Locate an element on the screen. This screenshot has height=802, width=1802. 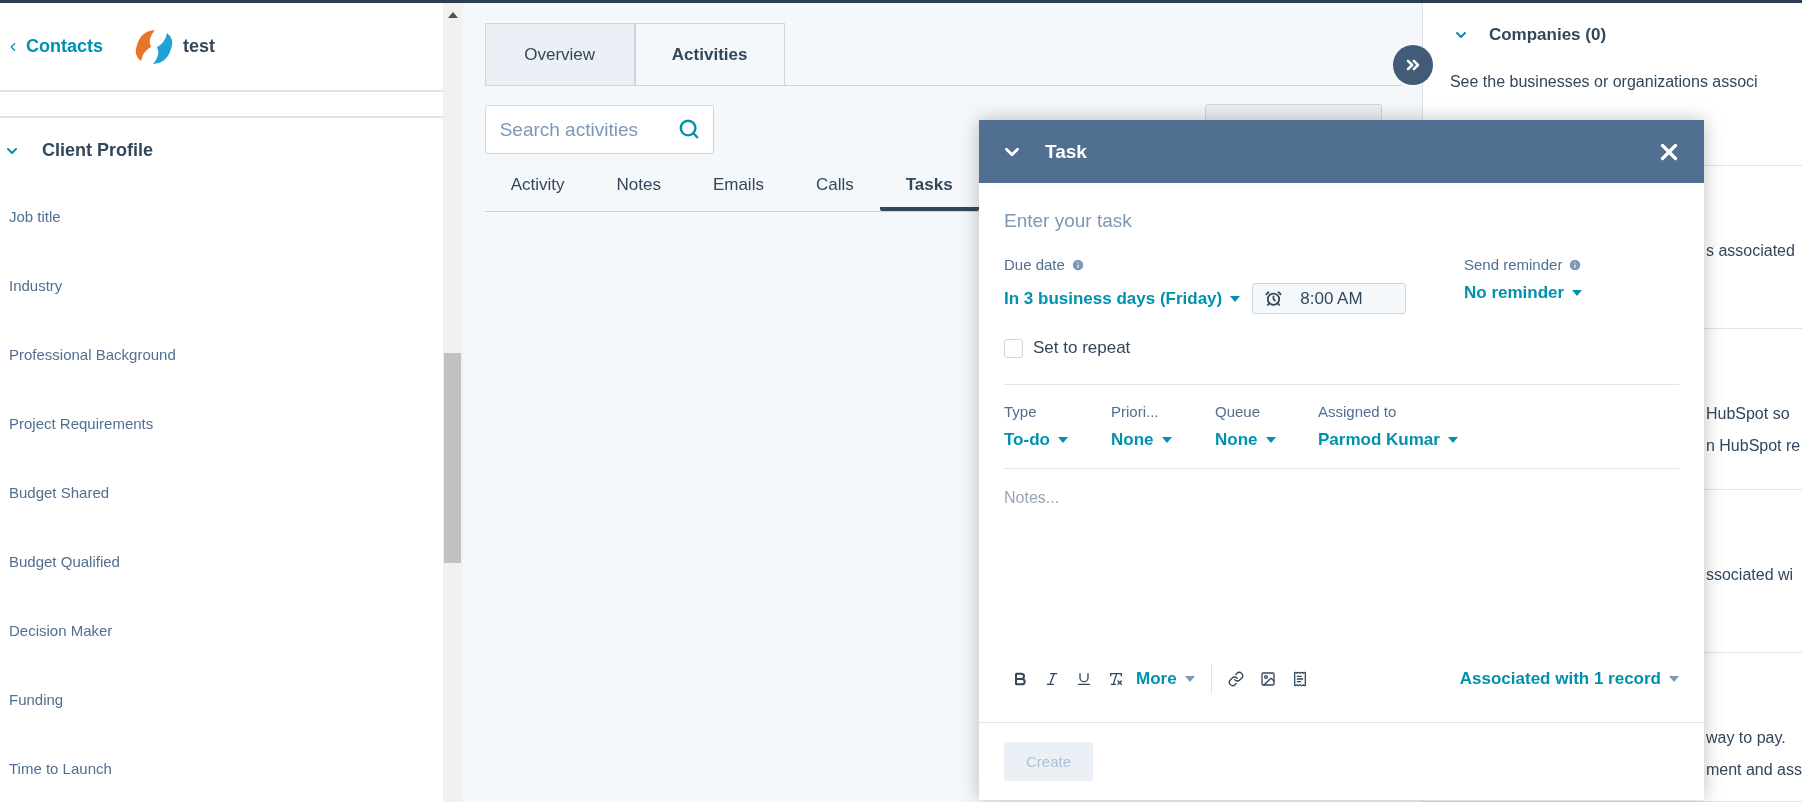
field-label: Decision Maker is located at coordinates (61, 631).